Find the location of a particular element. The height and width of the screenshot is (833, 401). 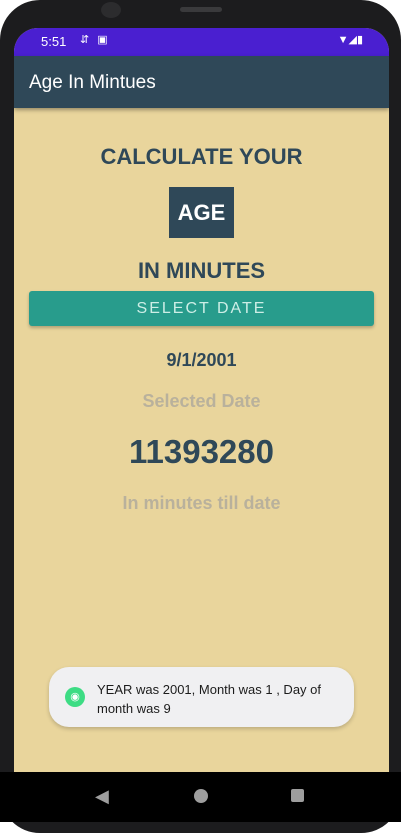

home-icon is located at coordinates (201, 796).